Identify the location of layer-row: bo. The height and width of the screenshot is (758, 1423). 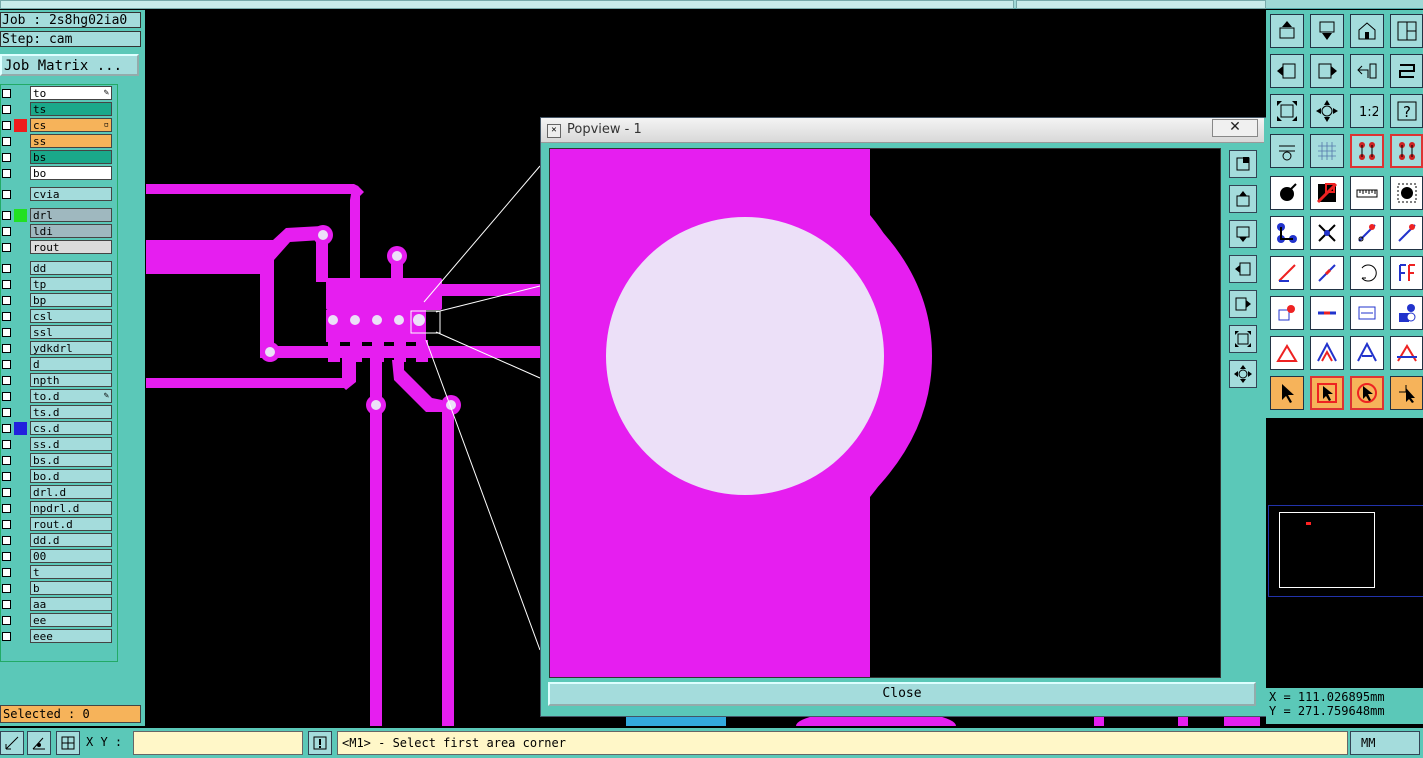
(58, 173).